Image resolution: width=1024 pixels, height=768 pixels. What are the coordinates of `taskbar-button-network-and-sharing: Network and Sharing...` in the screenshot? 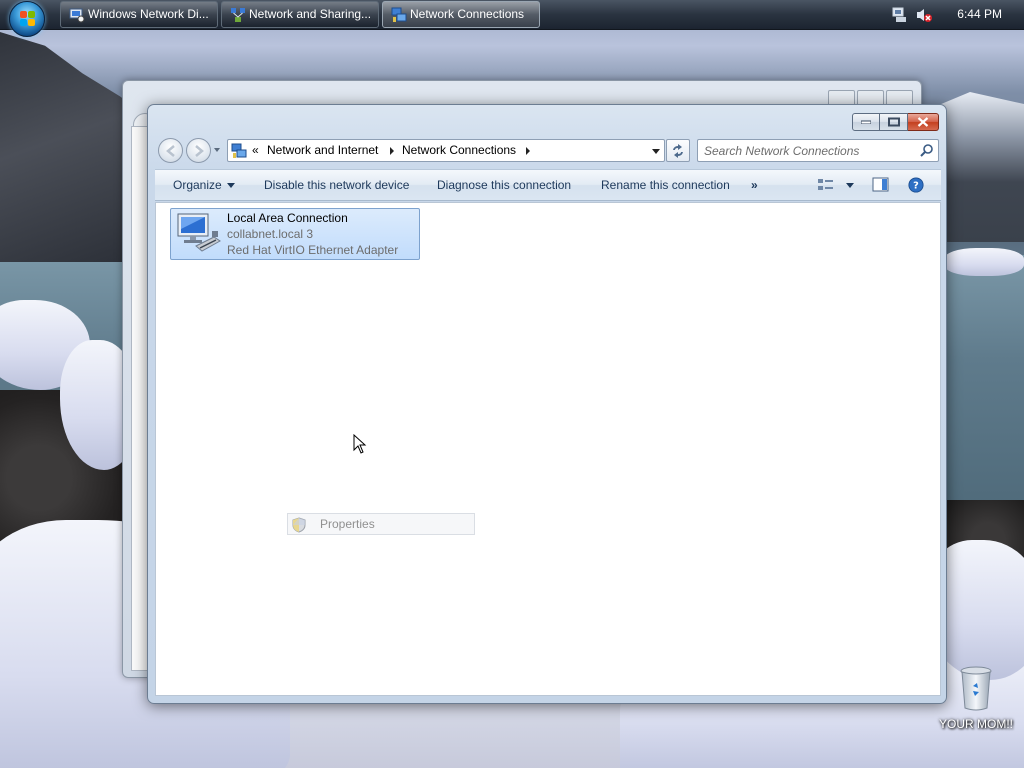 It's located at (300, 14).